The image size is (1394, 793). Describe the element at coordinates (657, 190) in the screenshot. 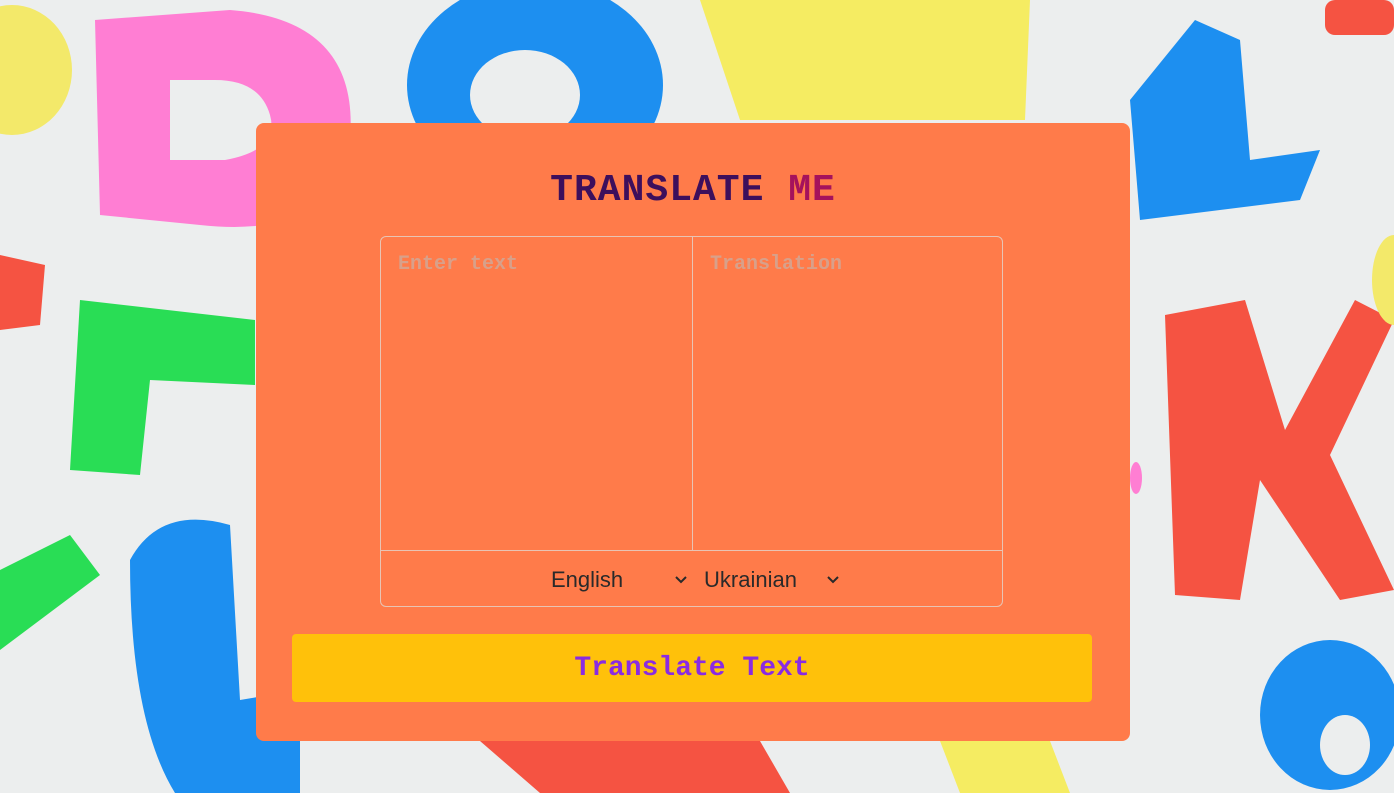

I see `title-word-translate: TRANSLATE` at that location.